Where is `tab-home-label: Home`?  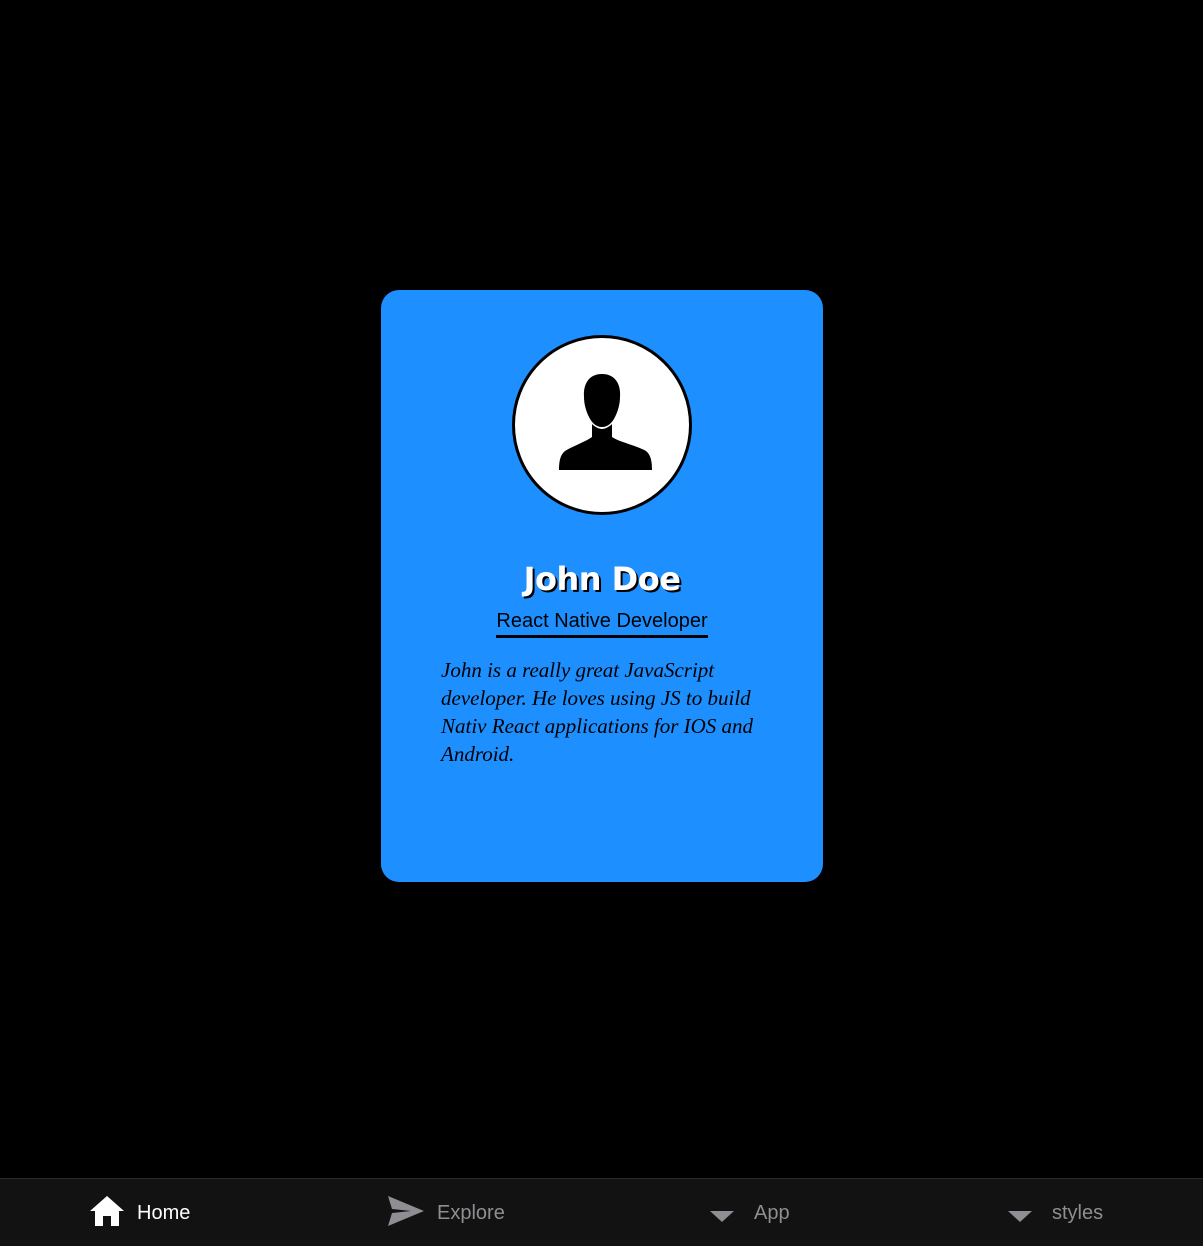
tab-home-label: Home is located at coordinates (164, 1212).